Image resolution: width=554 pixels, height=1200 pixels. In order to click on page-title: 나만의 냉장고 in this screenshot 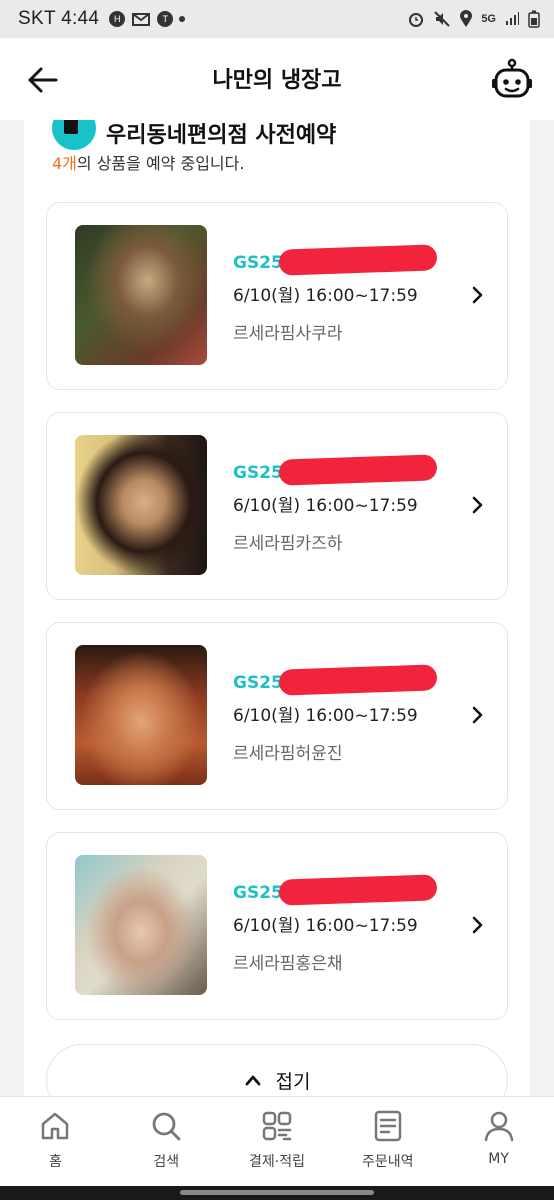, I will do `click(277, 80)`.